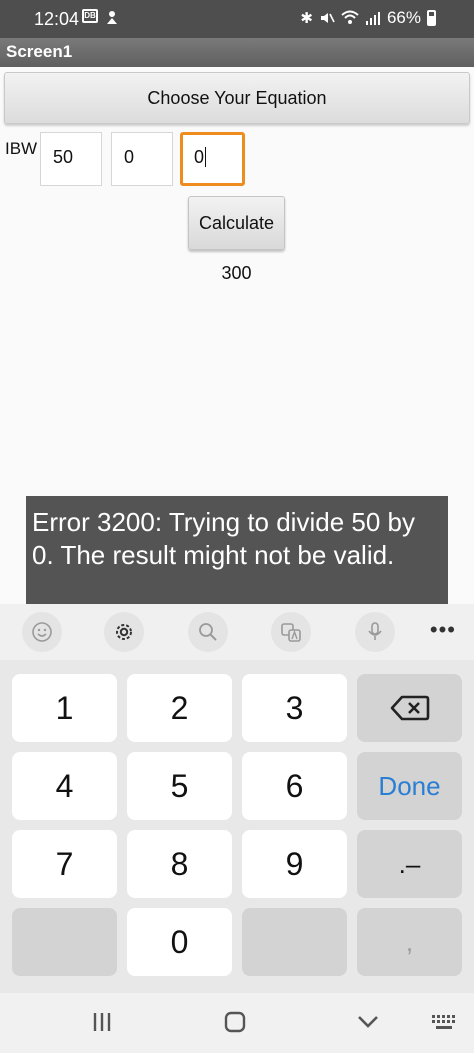 The width and height of the screenshot is (474, 1053). What do you see at coordinates (431, 18) in the screenshot?
I see `battery-icon` at bounding box center [431, 18].